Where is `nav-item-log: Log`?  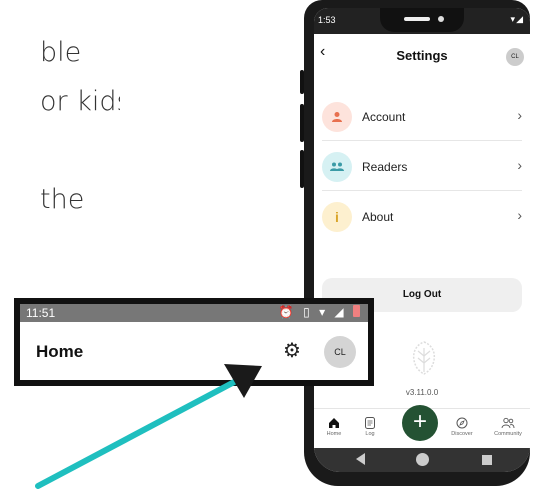
nav-item-log: Log is located at coordinates (370, 425).